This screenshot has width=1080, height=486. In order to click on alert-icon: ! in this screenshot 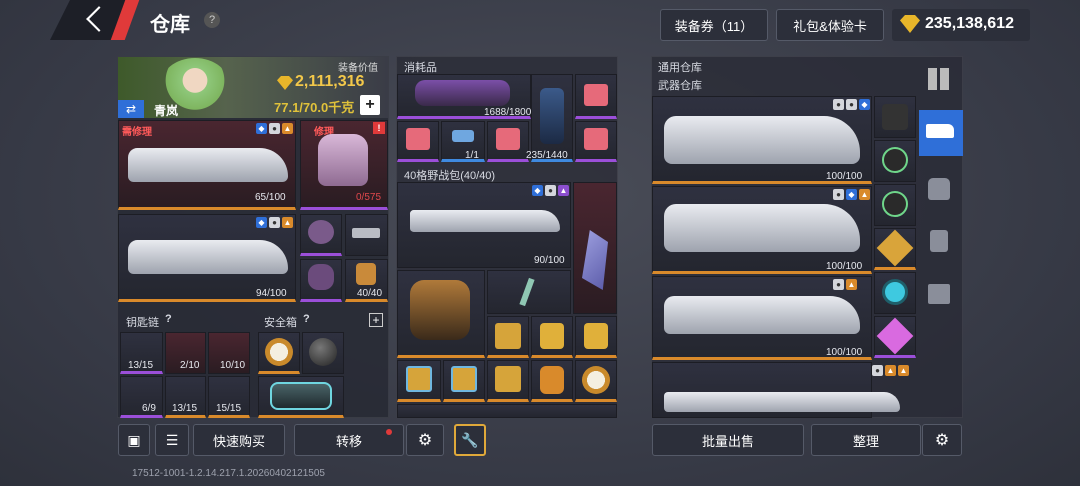, I will do `click(379, 128)`.